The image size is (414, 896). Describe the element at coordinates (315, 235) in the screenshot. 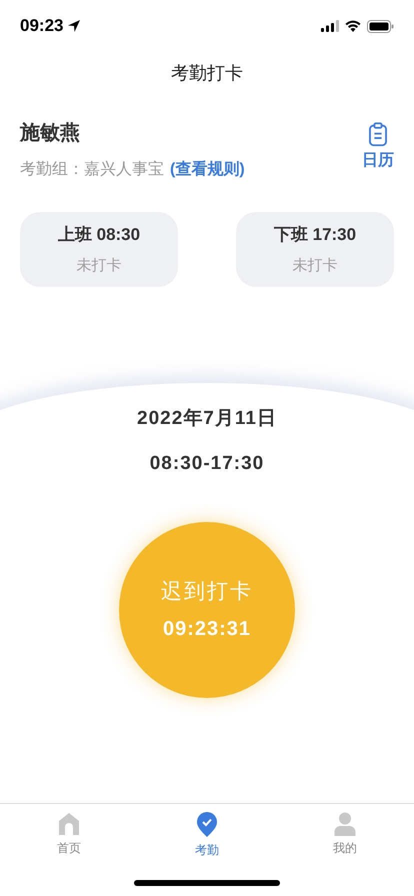

I see `shift-time: 下班 17:30` at that location.